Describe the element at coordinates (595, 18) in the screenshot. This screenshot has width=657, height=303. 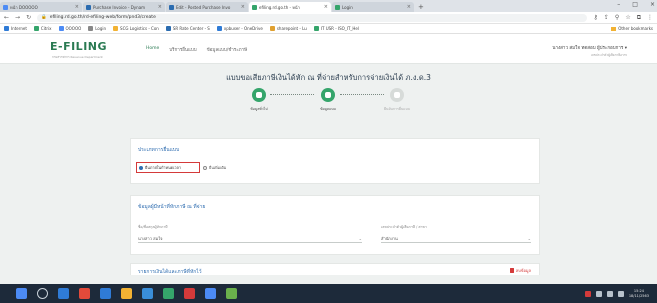
I see `key-icon: ⚷` at that location.